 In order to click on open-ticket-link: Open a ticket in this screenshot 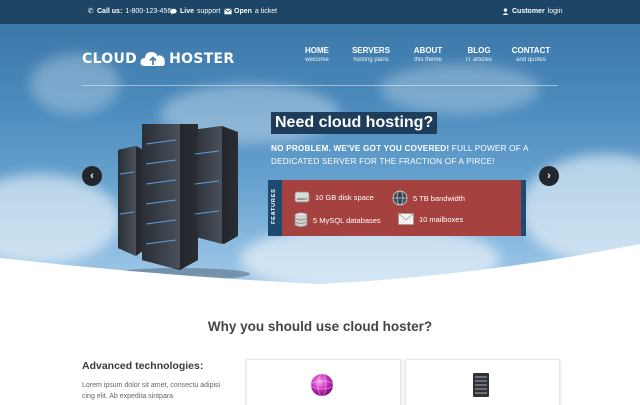, I will do `click(250, 11)`.